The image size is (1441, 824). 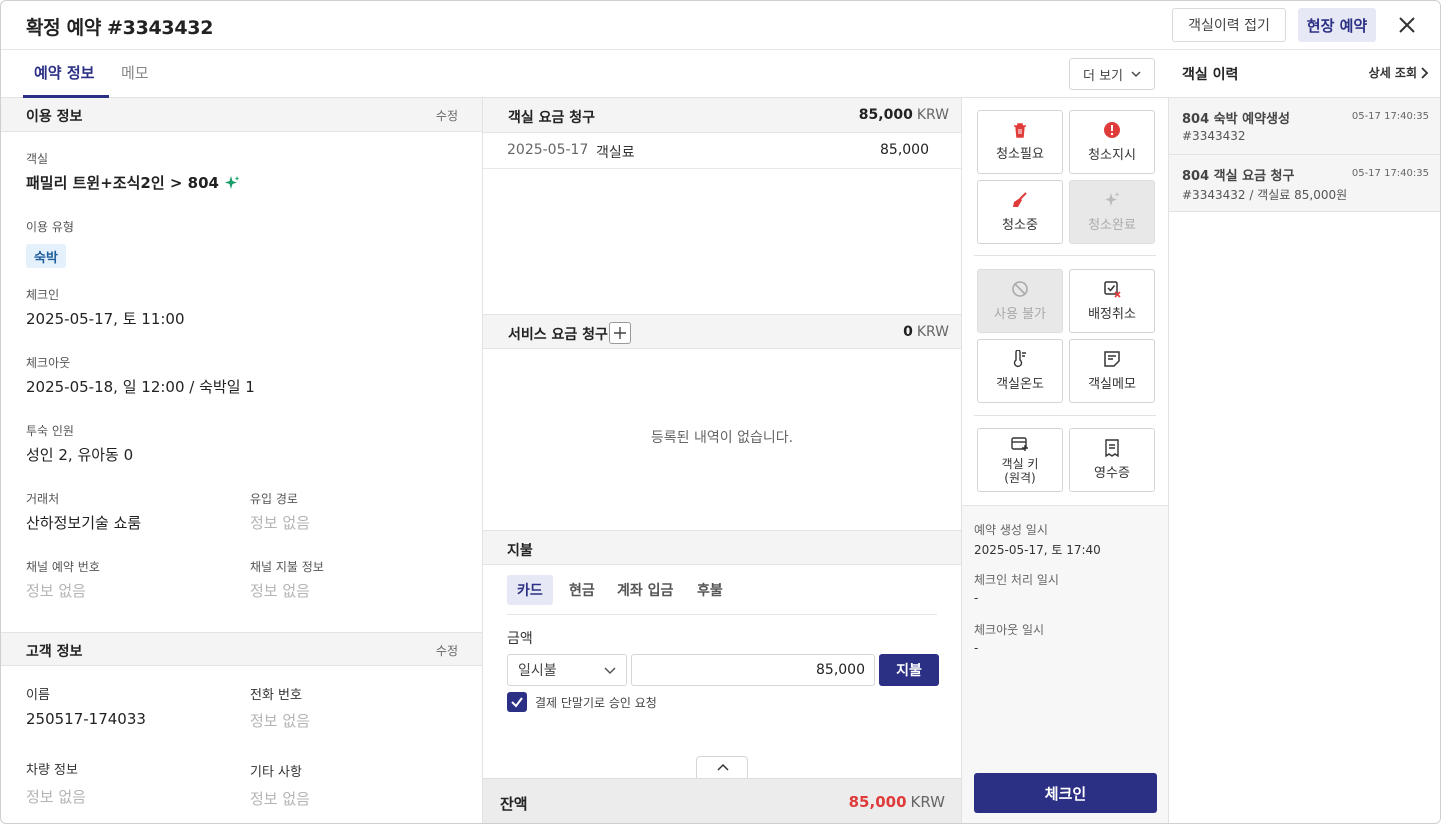 What do you see at coordinates (1009, 630) in the screenshot?
I see `checkout-processed-label: 체크아웃 일시` at bounding box center [1009, 630].